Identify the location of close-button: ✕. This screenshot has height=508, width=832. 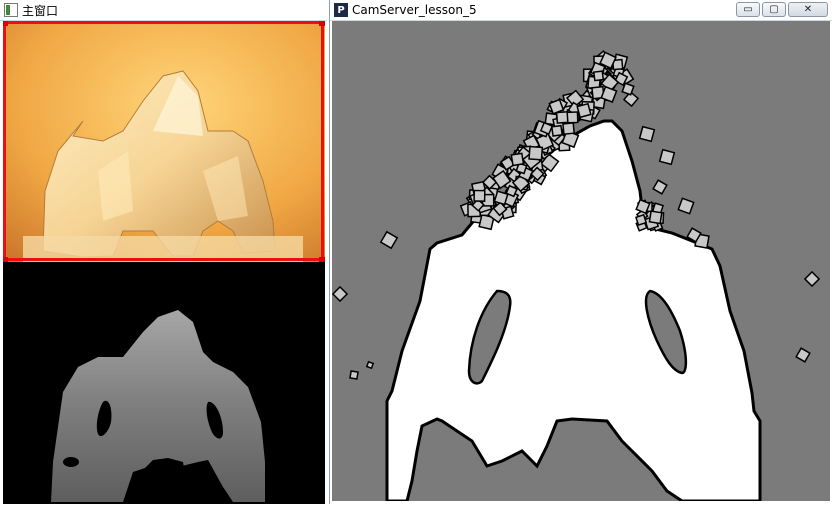
(808, 9).